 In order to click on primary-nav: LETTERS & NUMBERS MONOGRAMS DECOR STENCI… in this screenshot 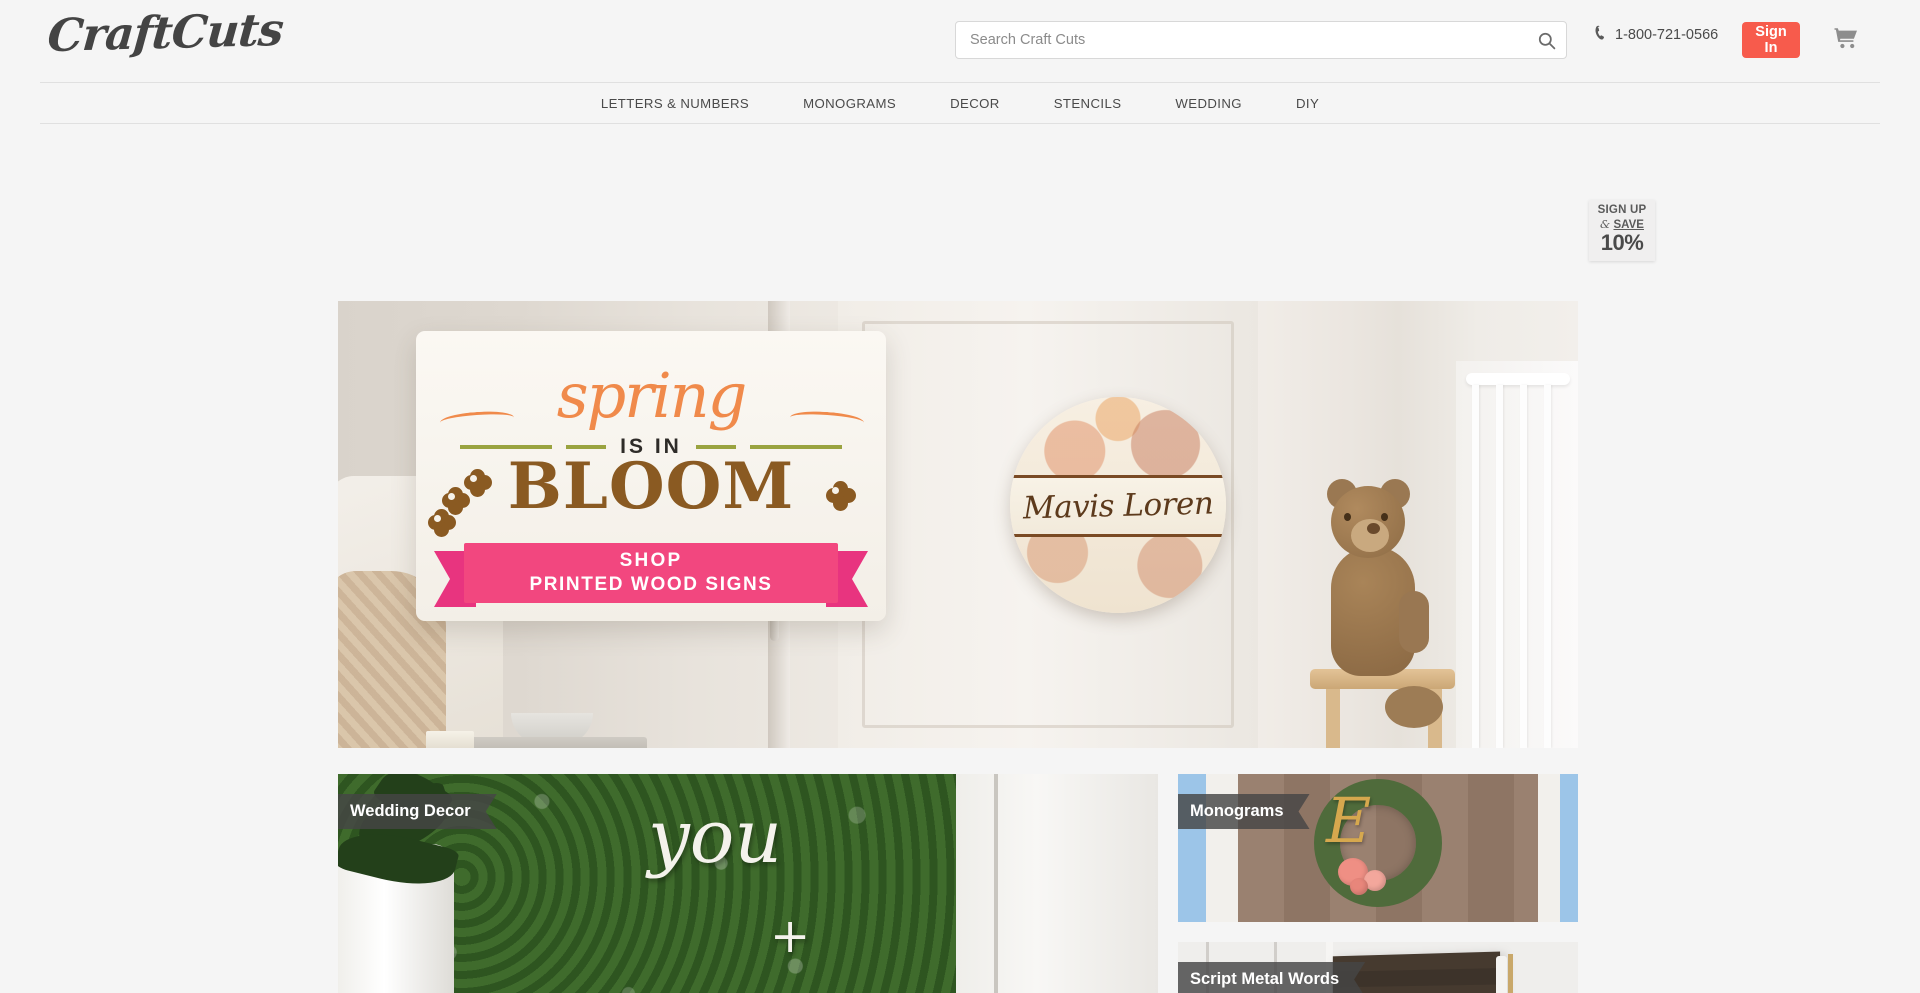, I will do `click(960, 103)`.